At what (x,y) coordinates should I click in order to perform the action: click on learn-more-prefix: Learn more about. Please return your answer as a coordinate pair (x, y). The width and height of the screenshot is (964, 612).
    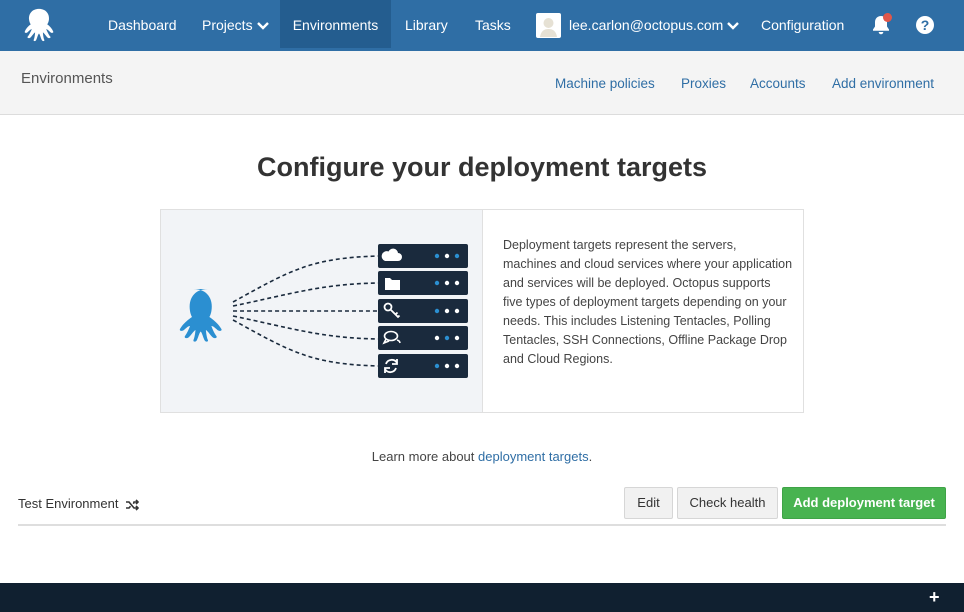
    Looking at the image, I should click on (425, 456).